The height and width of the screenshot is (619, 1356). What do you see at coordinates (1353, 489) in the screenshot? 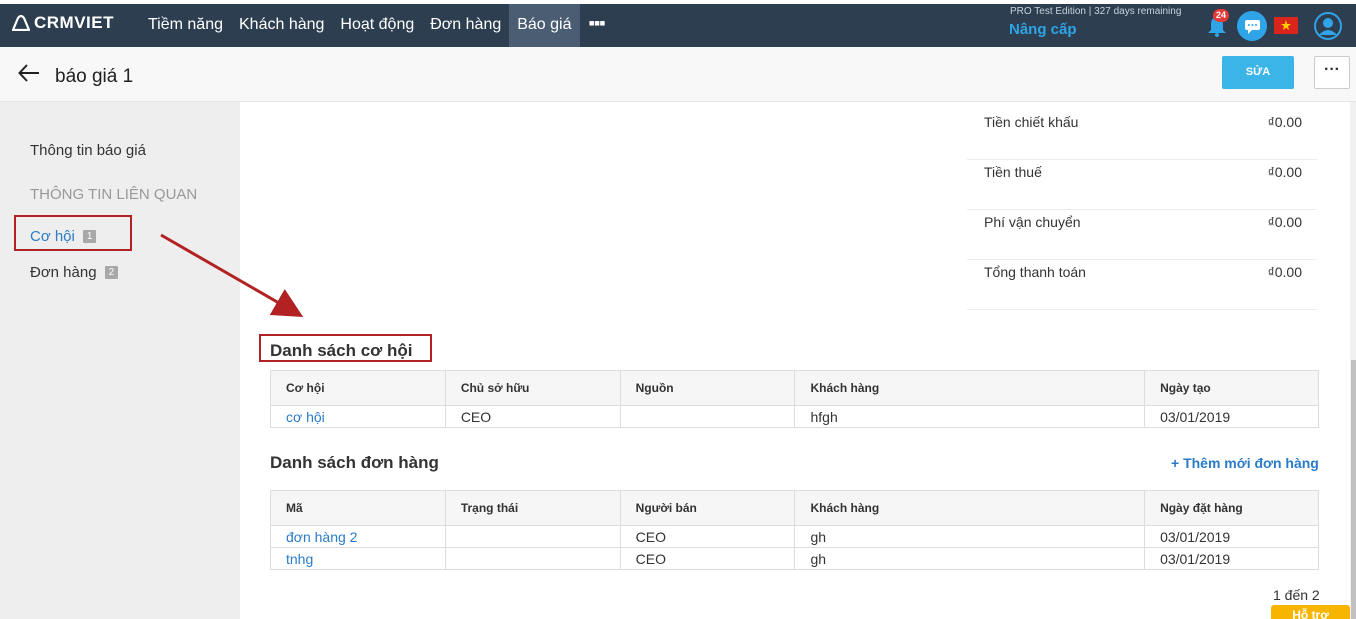
I see `scrollbar-thumb` at bounding box center [1353, 489].